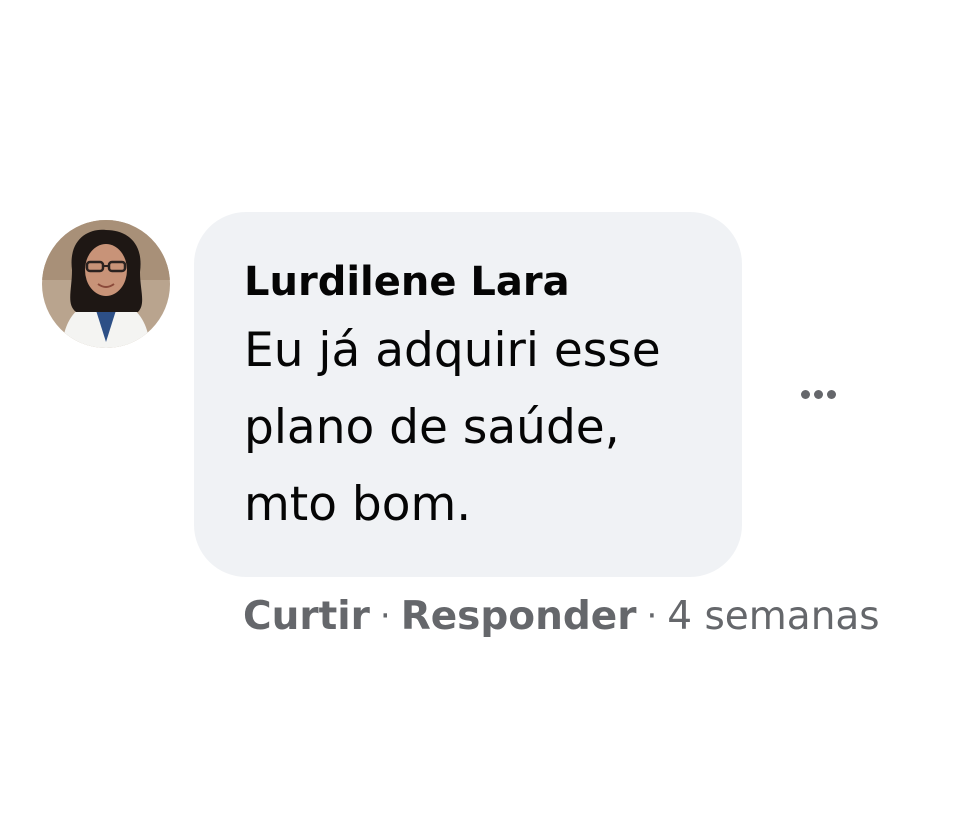 The width and height of the screenshot is (965, 833). Describe the element at coordinates (773, 616) in the screenshot. I see `comment-timestamp: 4 semanas` at that location.